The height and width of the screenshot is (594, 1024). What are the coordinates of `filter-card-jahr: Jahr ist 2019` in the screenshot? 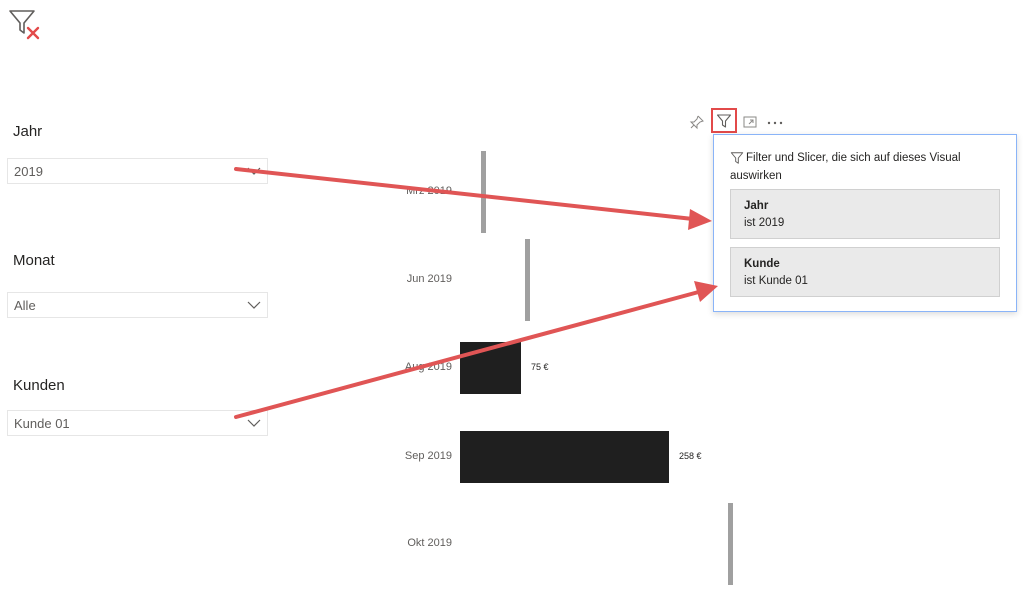 It's located at (865, 214).